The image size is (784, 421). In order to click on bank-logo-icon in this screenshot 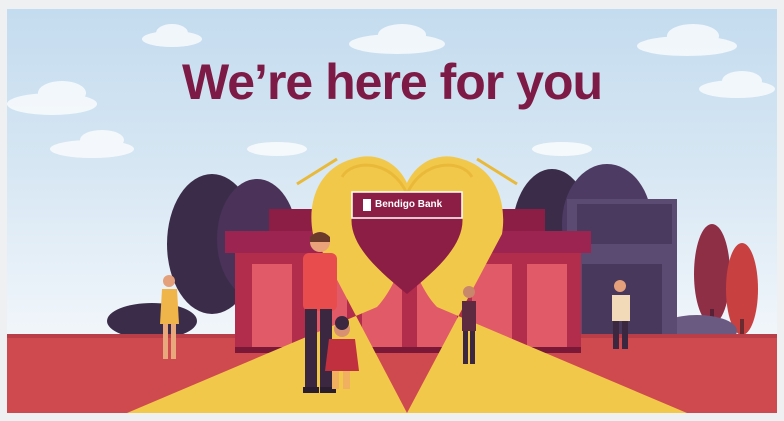, I will do `click(367, 205)`.